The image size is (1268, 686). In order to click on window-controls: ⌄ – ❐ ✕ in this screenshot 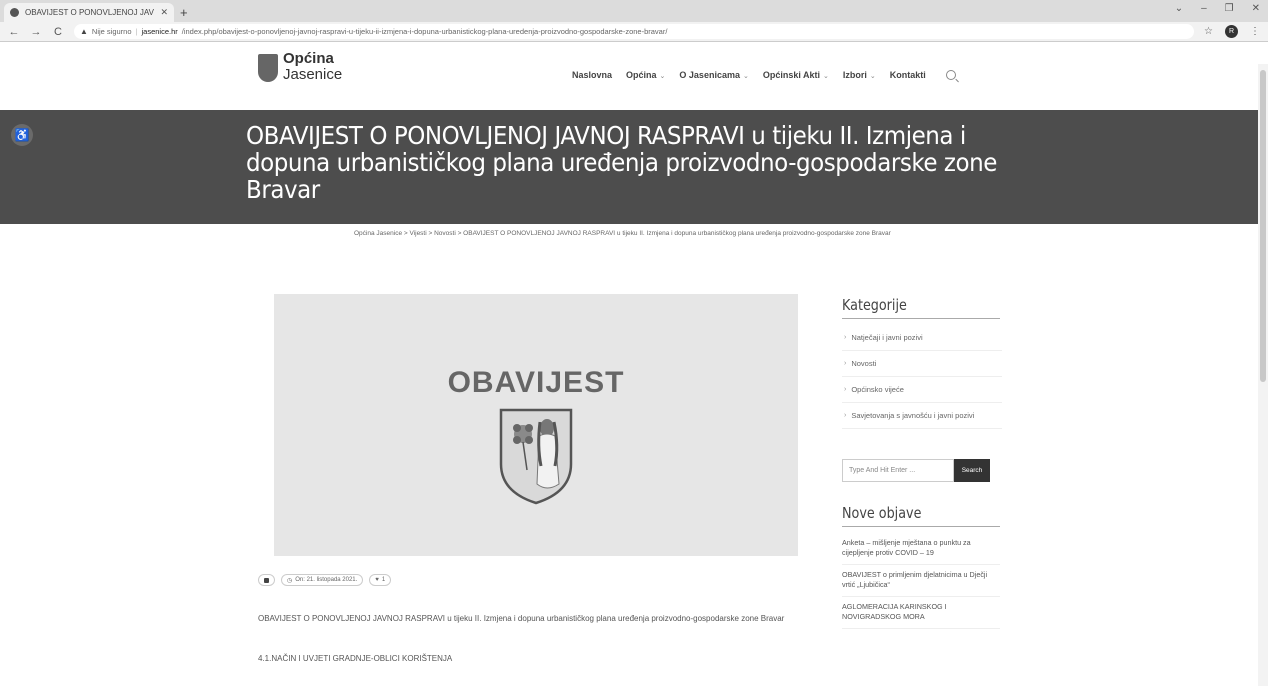, I will do `click(1217, 8)`.